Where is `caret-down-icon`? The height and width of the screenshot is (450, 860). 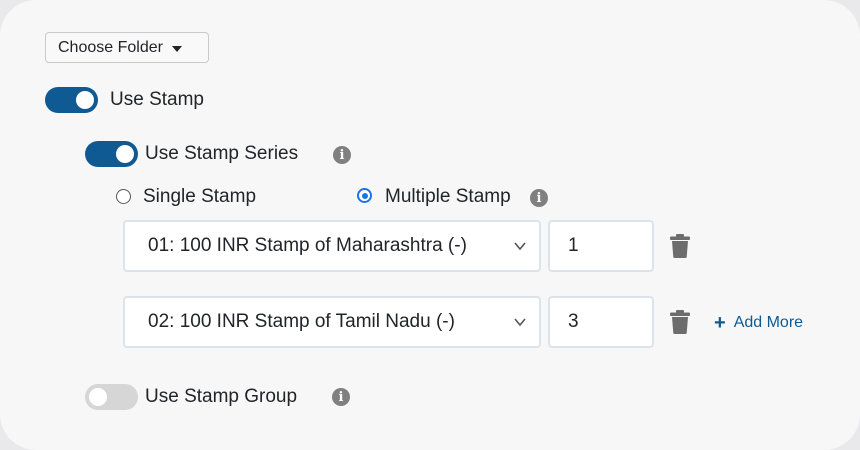 caret-down-icon is located at coordinates (176, 48).